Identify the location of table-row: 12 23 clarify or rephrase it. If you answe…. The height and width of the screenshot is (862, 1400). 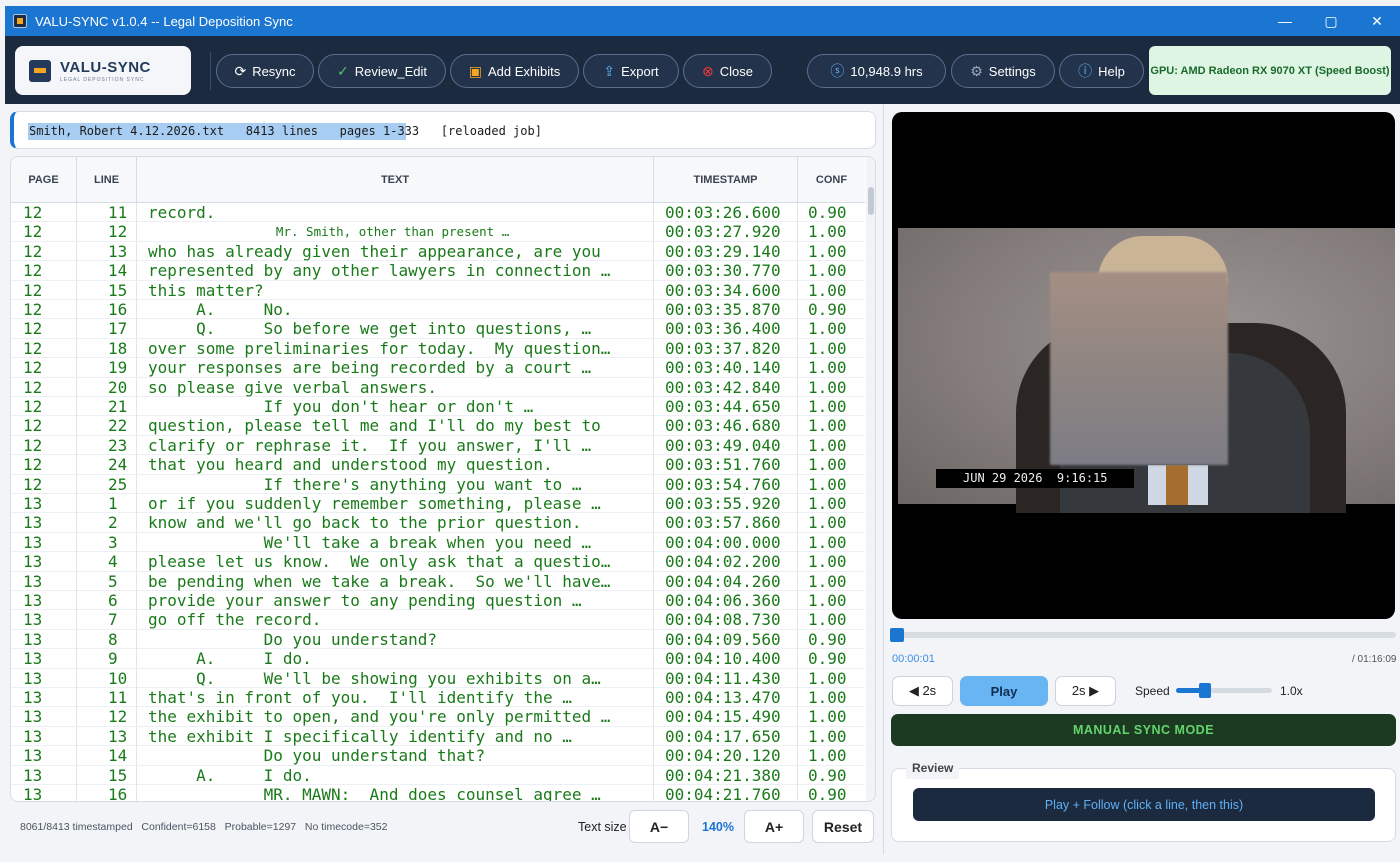
(438, 445).